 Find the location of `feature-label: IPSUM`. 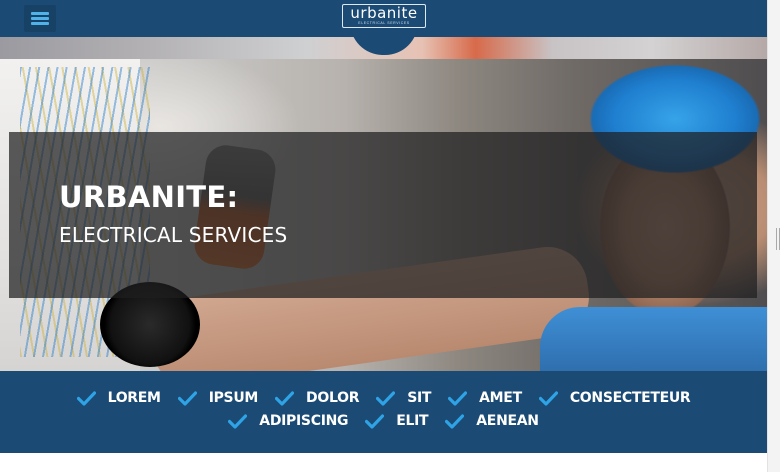

feature-label: IPSUM is located at coordinates (233, 398).